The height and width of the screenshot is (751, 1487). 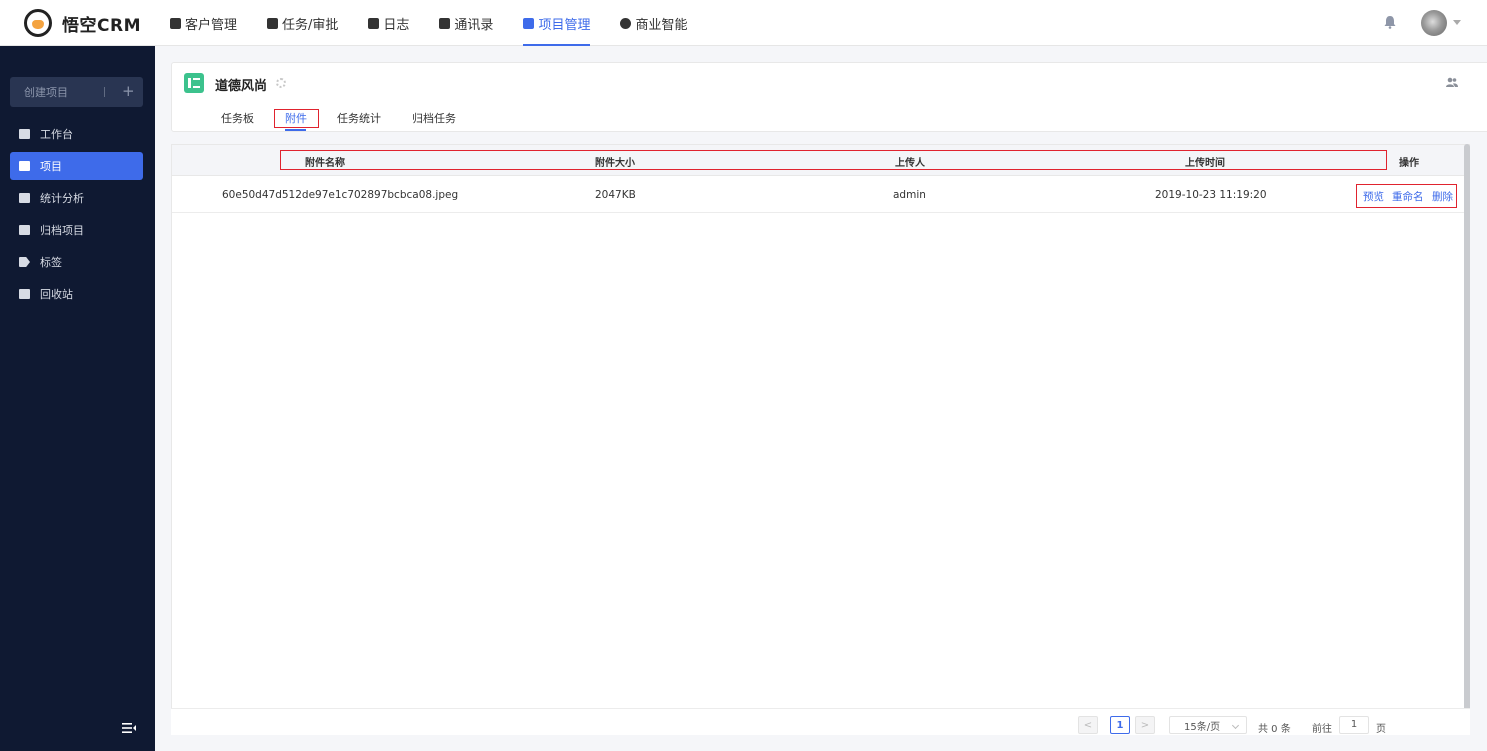 I want to click on sidebar-item-label: 统计分析, so click(x=62, y=198).